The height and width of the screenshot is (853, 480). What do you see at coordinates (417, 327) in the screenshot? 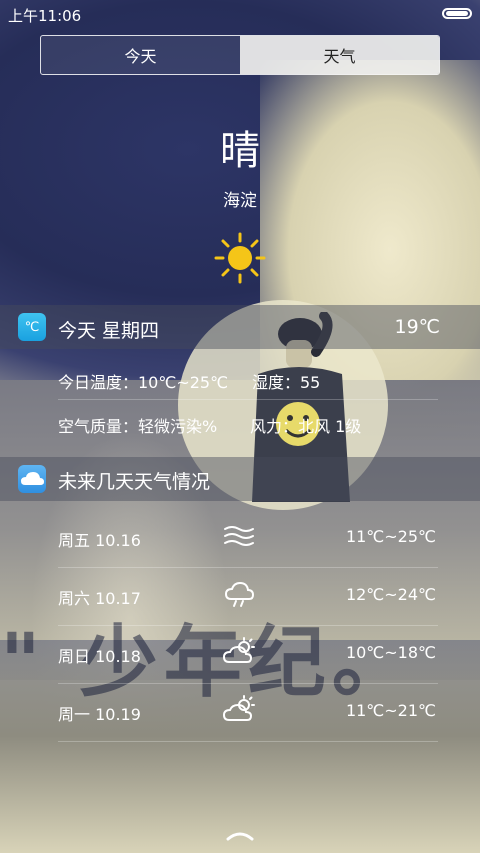
I see `today-temperature: 19℃` at bounding box center [417, 327].